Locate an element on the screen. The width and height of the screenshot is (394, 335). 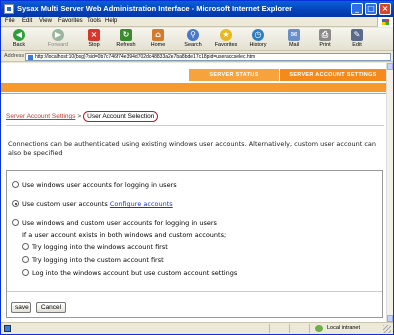
refresh-button: ↻ Refresh is located at coordinates (126, 39).